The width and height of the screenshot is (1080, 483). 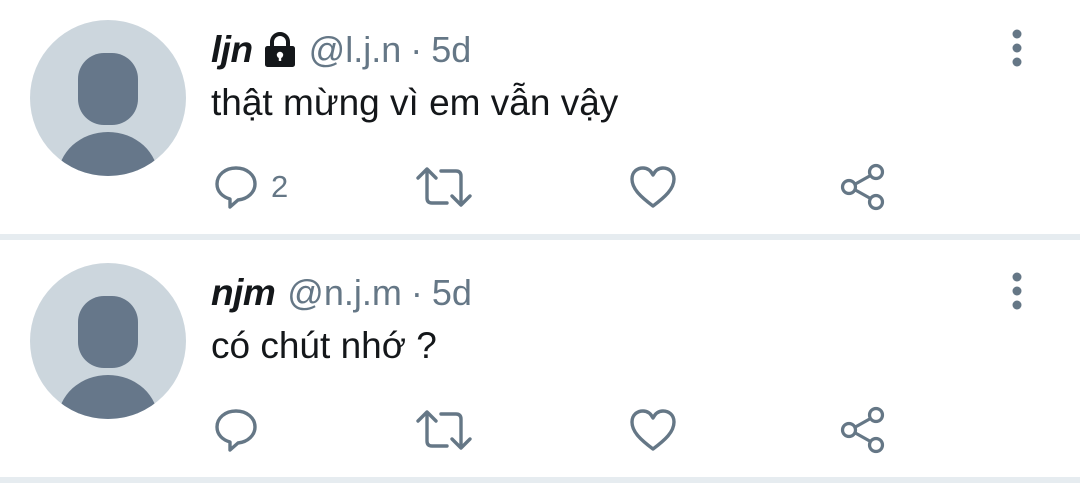 What do you see at coordinates (232, 50) in the screenshot?
I see `display-name: ljn` at bounding box center [232, 50].